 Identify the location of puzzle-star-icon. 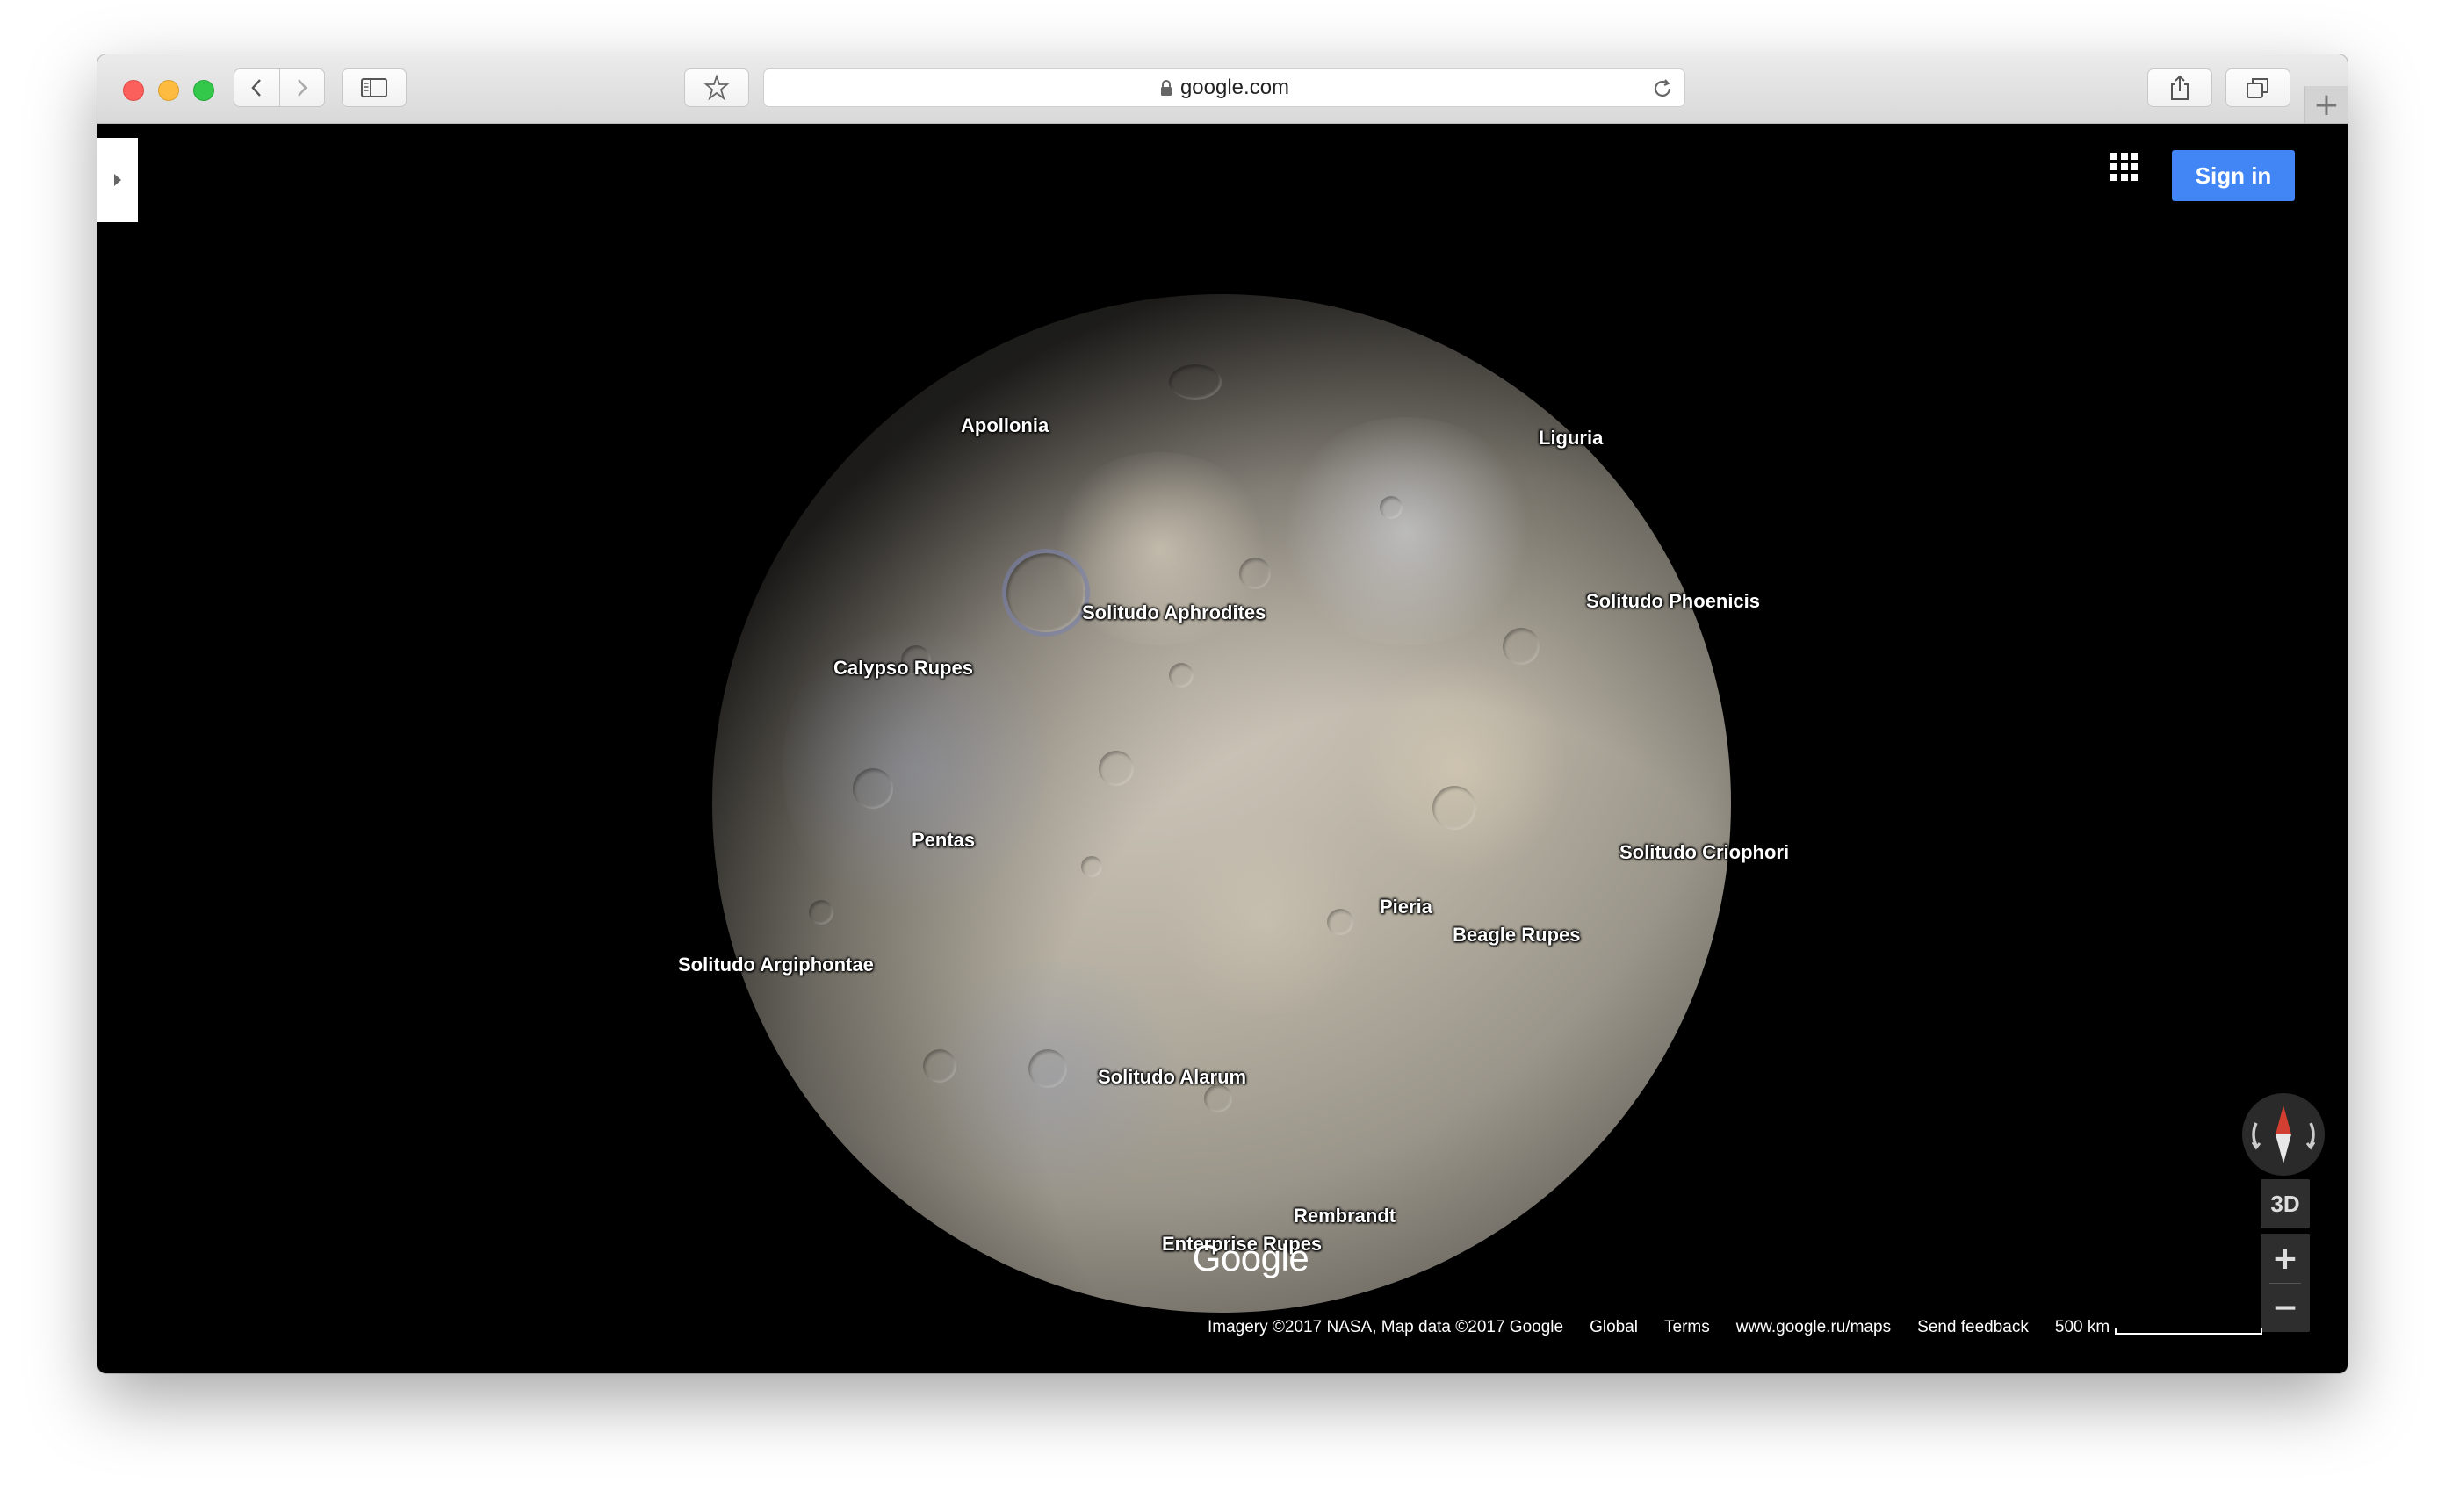
(716, 88).